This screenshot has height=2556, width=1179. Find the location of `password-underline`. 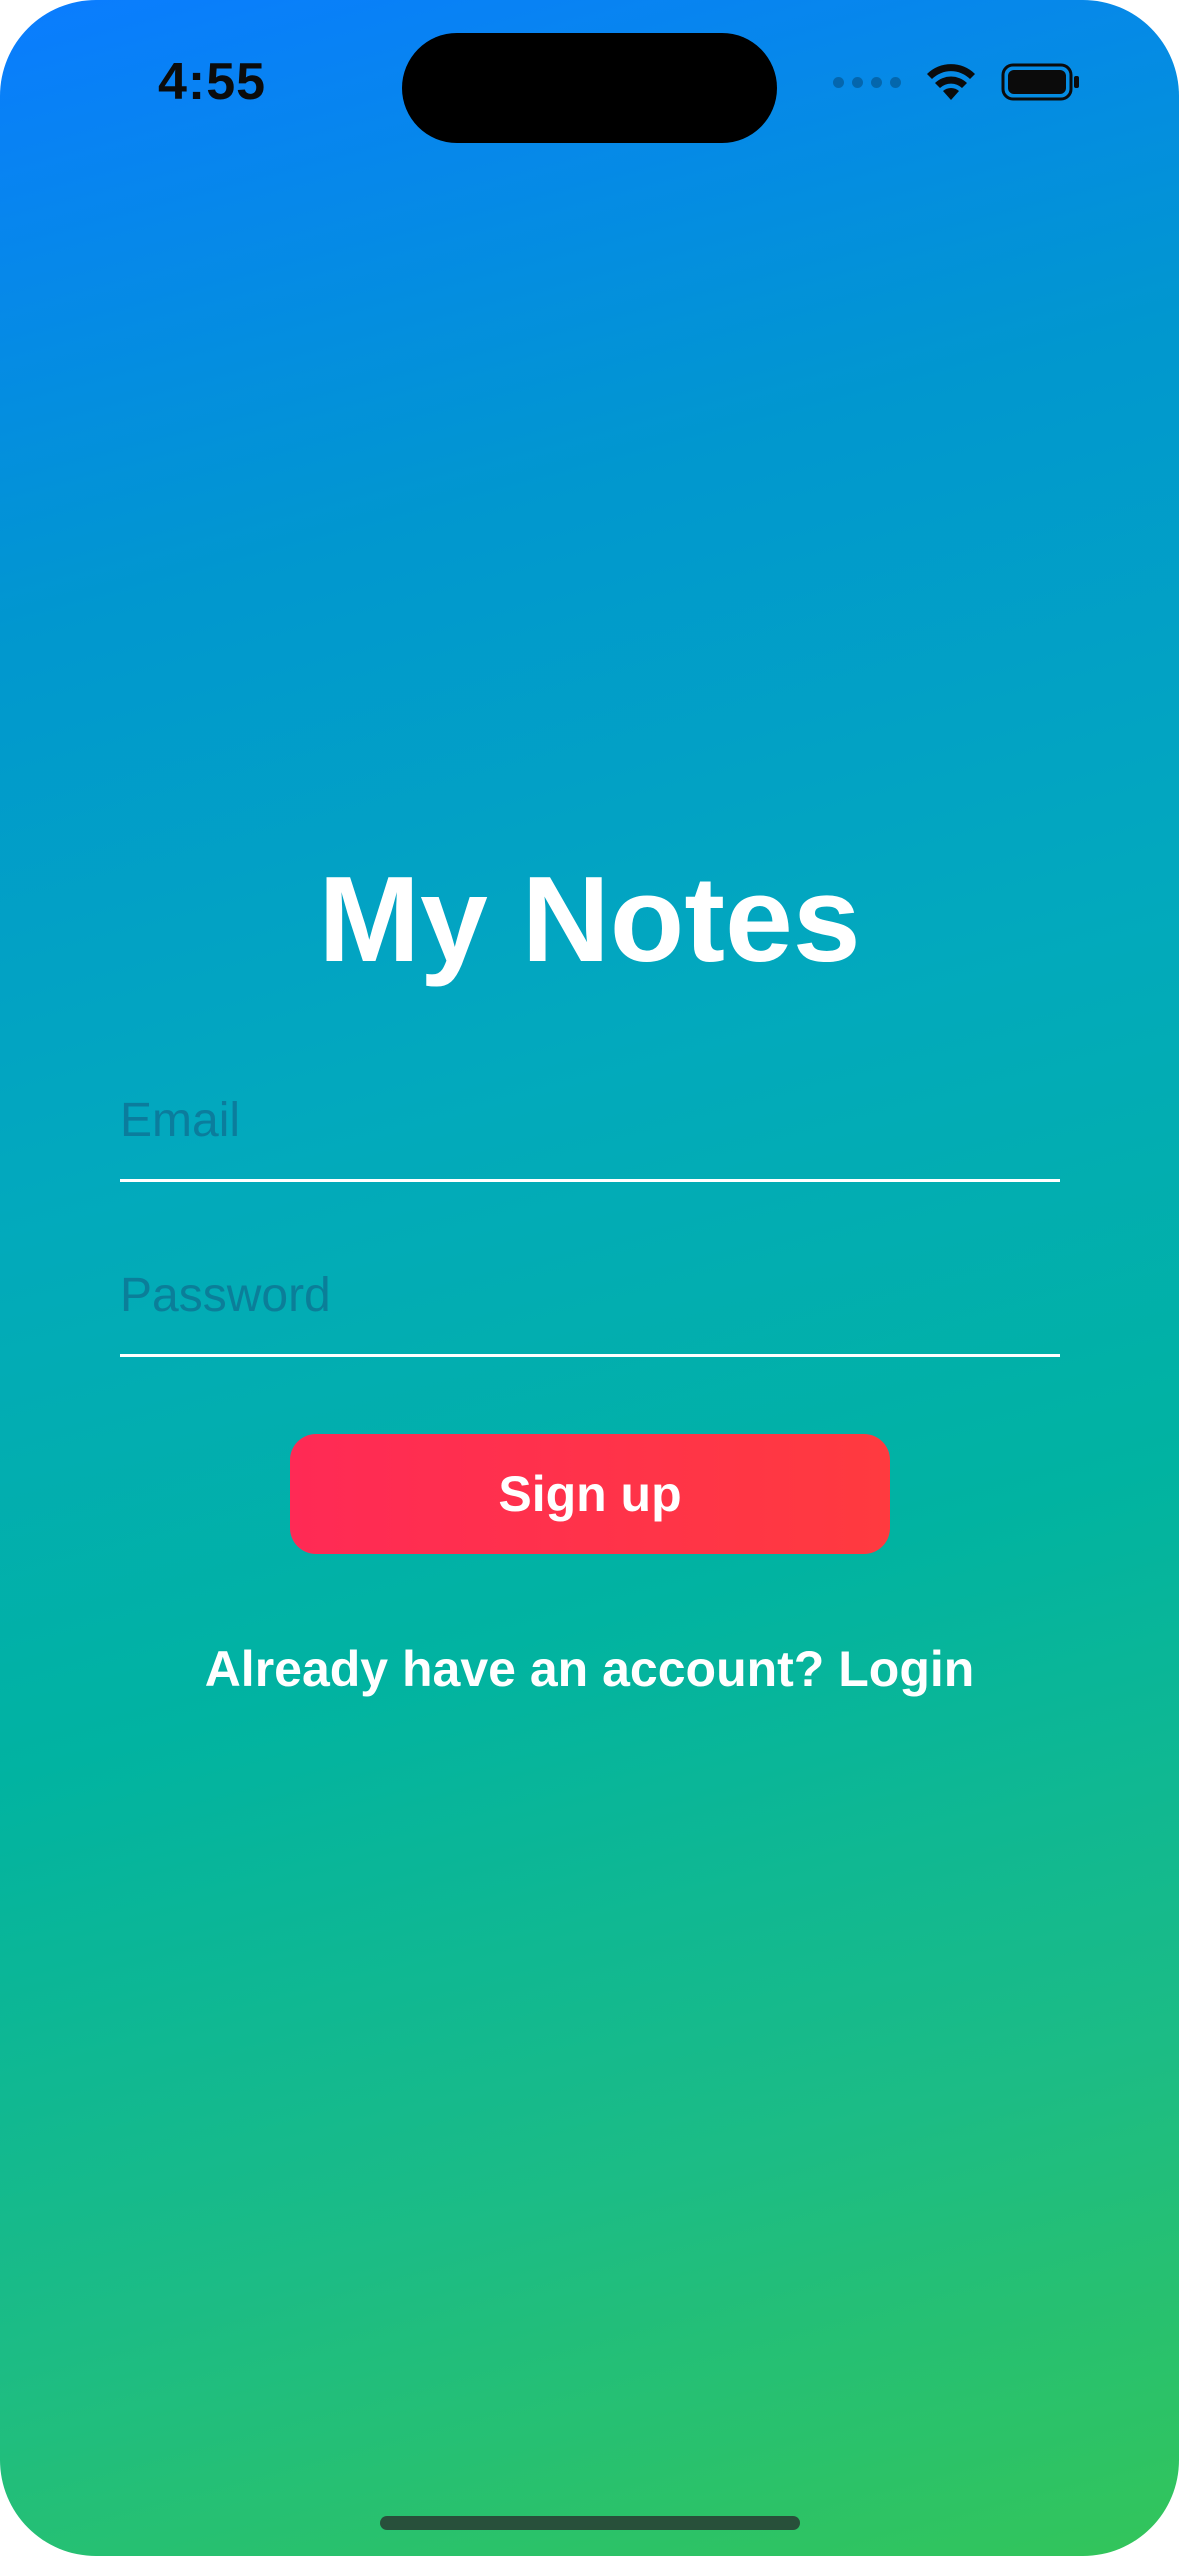

password-underline is located at coordinates (590, 1355).